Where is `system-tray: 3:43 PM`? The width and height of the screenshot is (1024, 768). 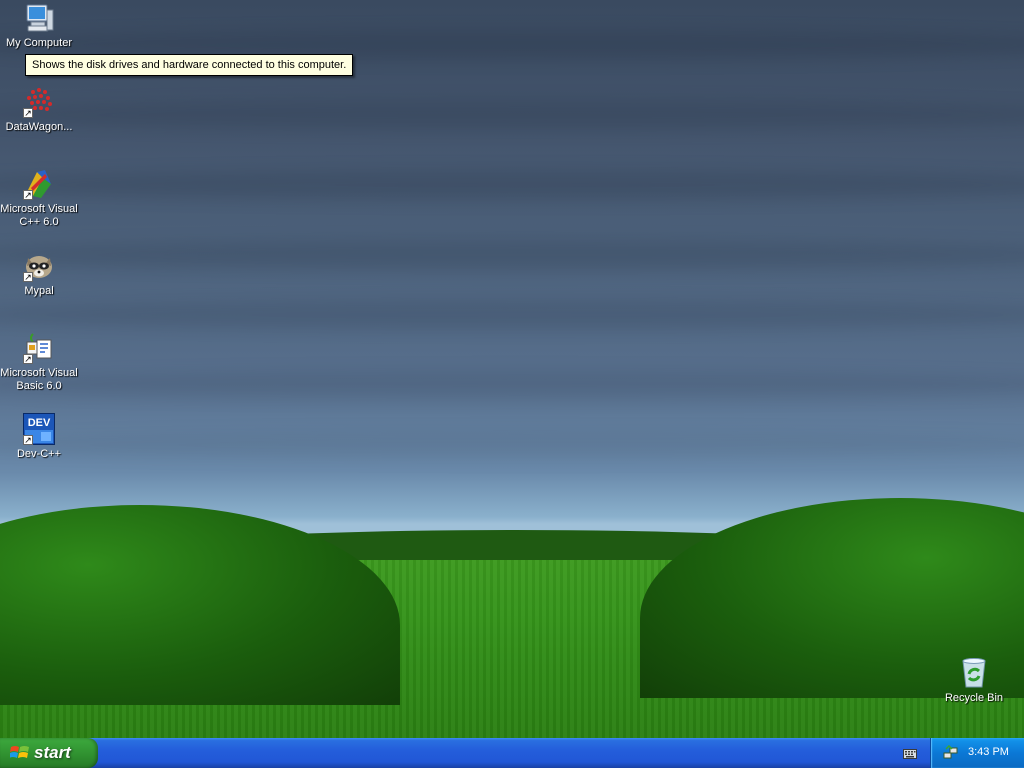
system-tray: 3:43 PM is located at coordinates (977, 753).